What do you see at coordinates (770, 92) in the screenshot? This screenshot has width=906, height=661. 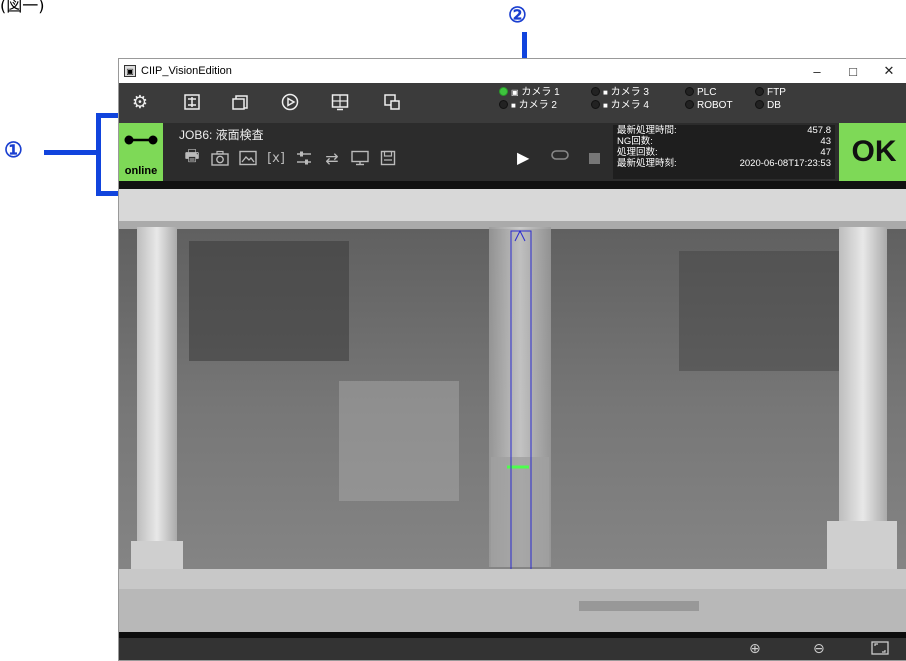 I see `device-status-ftp: FTP` at bounding box center [770, 92].